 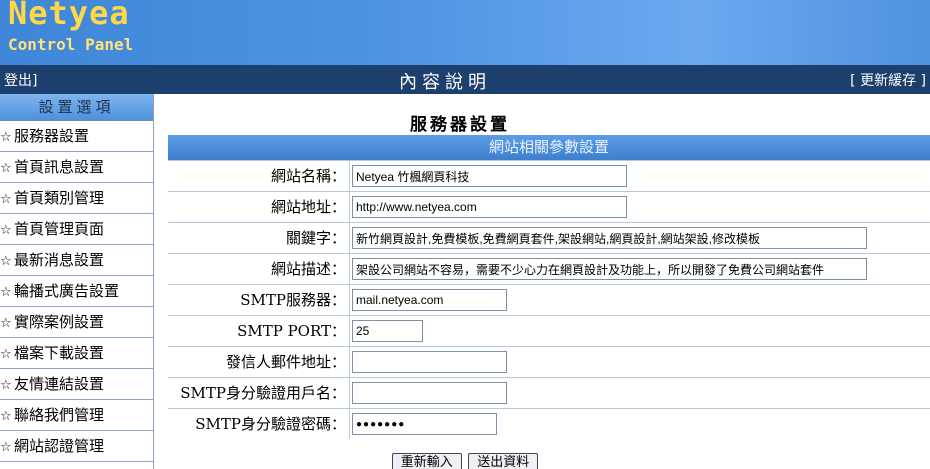 I want to click on sidebar-item-links: ☆ 友情連結設置, so click(x=76, y=384).